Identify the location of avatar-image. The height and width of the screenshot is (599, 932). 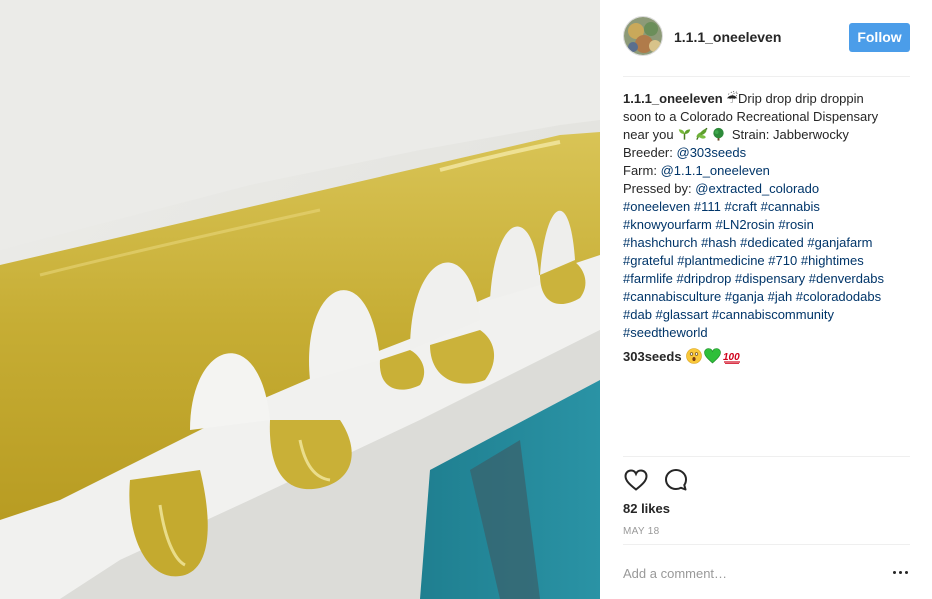
(643, 36).